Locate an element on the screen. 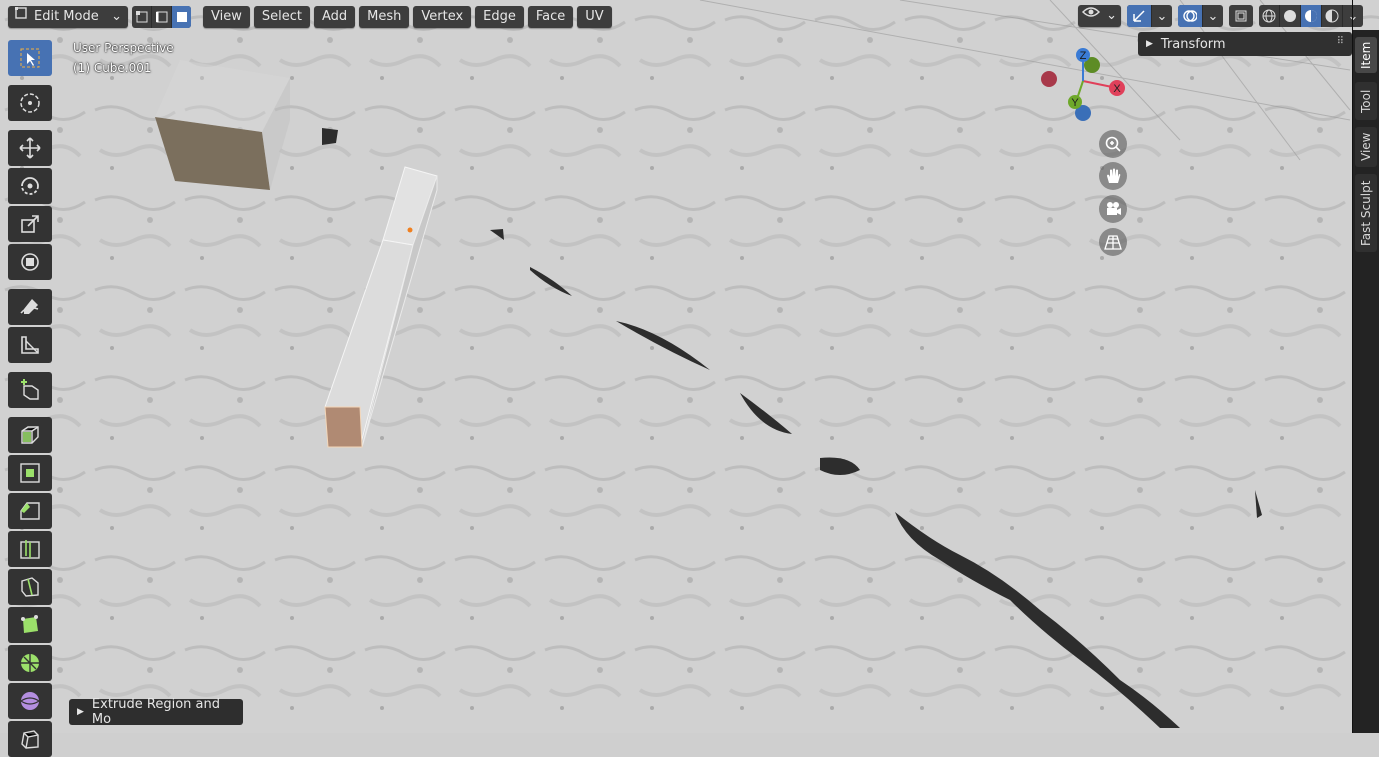  tool-smooth is located at coordinates (30, 701).